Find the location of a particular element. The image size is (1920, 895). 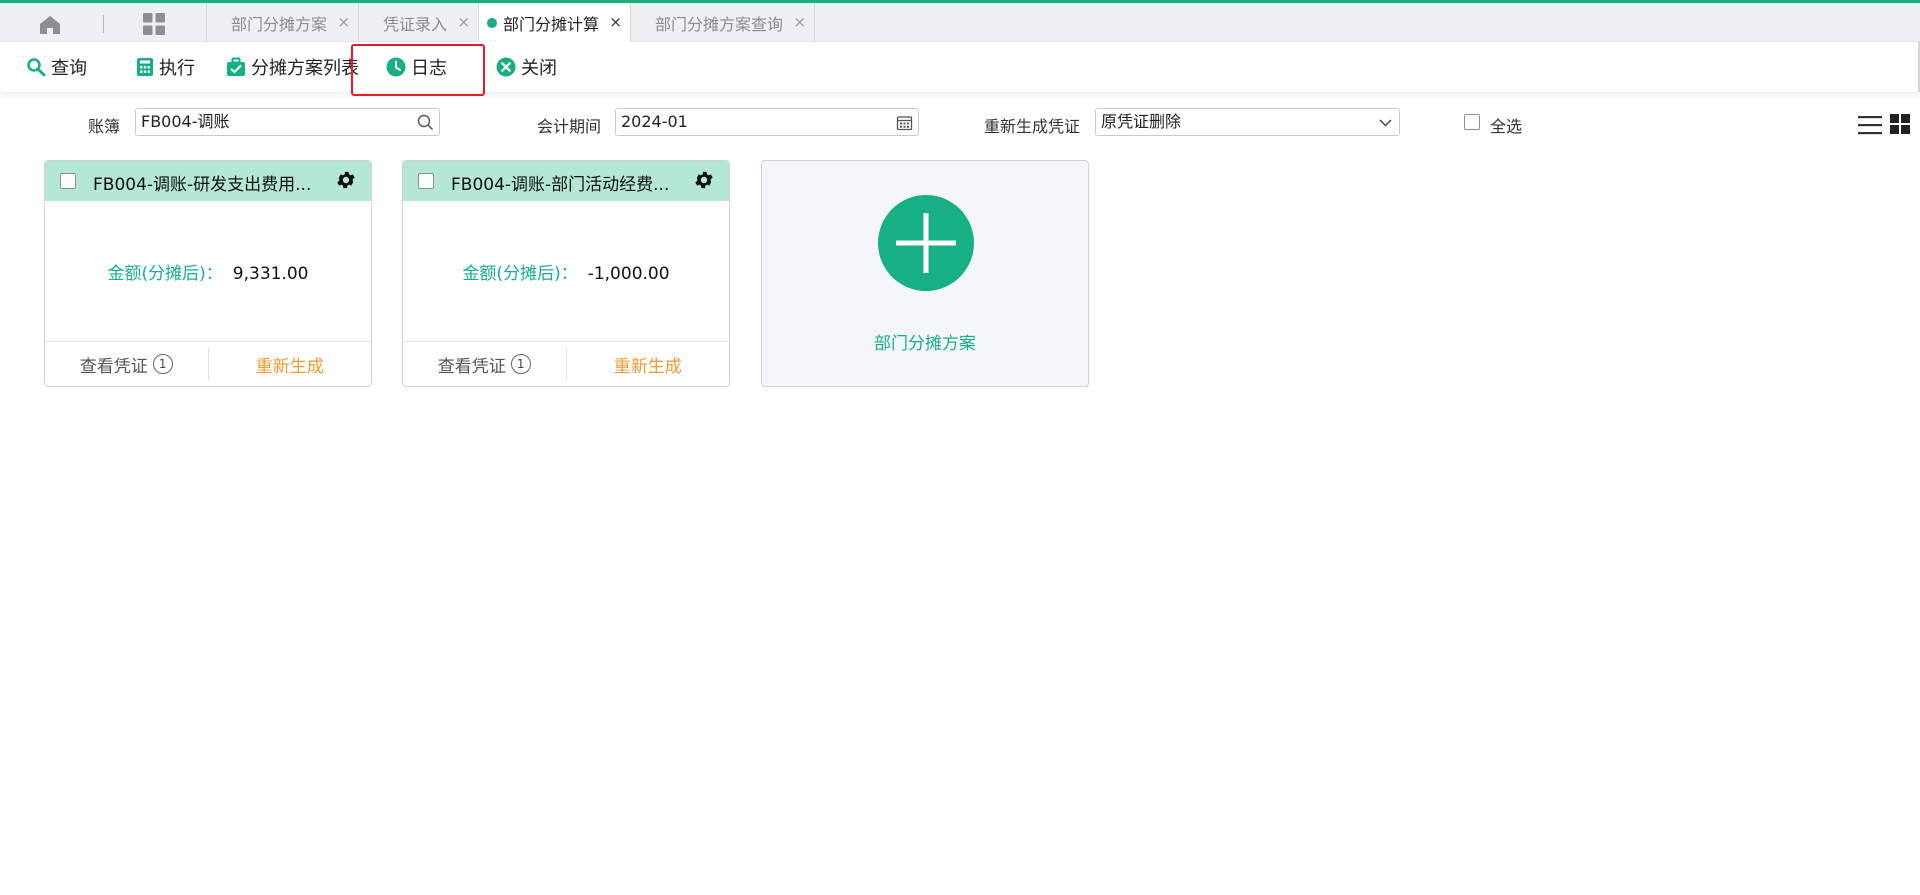

tab-label: 部门分摊方案查询 is located at coordinates (719, 24).